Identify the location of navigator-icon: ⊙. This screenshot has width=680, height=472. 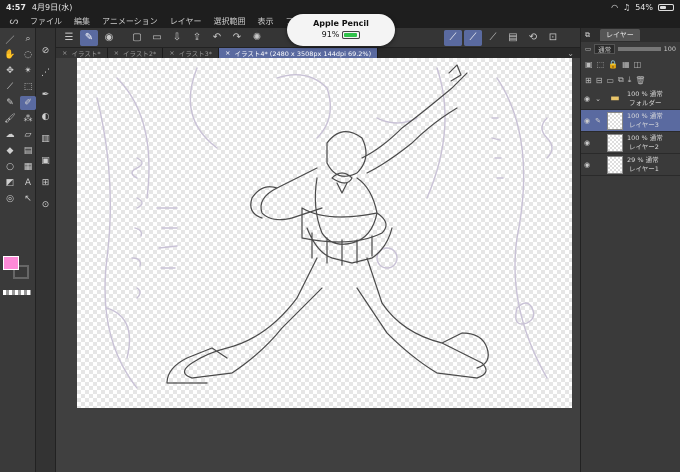
(46, 205).